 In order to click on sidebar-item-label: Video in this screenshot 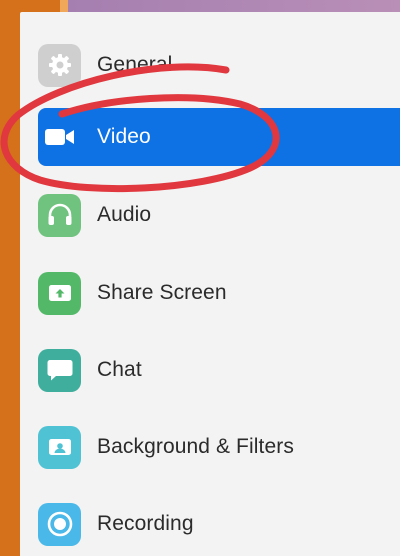, I will do `click(124, 136)`.